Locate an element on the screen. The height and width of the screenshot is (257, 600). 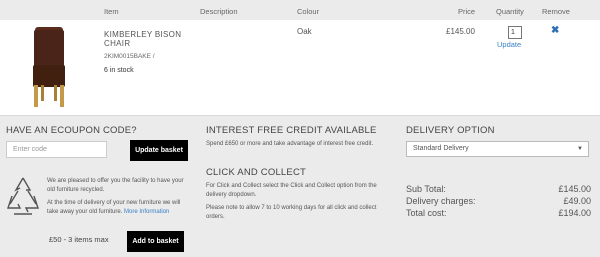
header-description: Description is located at coordinates (219, 11).